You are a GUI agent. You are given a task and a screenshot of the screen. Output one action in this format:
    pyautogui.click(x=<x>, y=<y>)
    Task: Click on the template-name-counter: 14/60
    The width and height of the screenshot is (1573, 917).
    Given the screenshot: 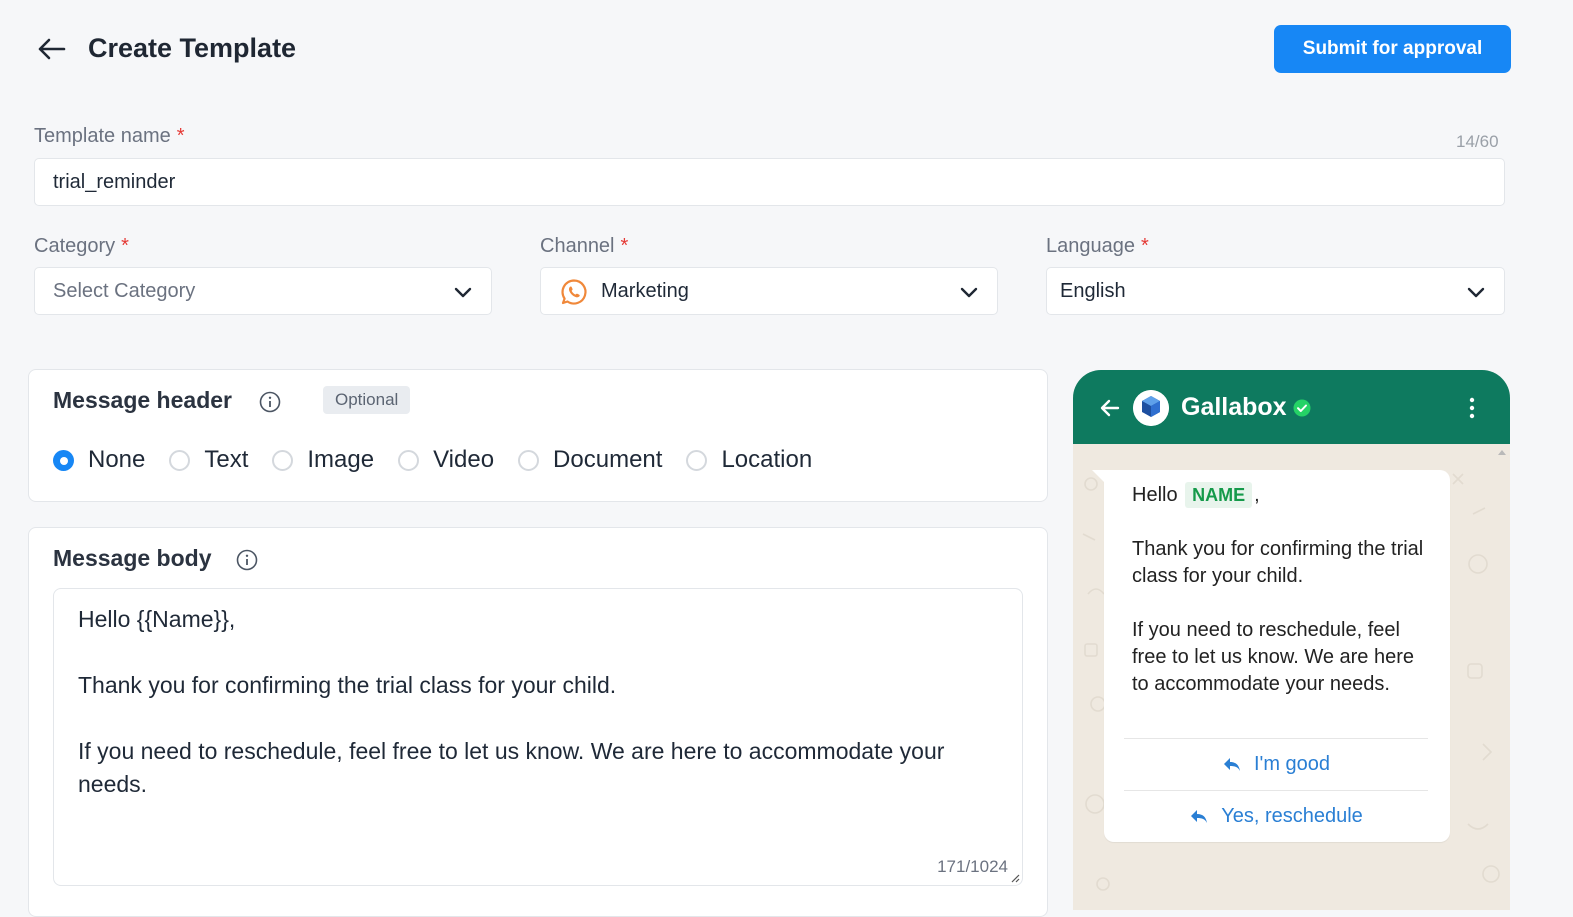 What is the action you would take?
    pyautogui.click(x=1477, y=141)
    